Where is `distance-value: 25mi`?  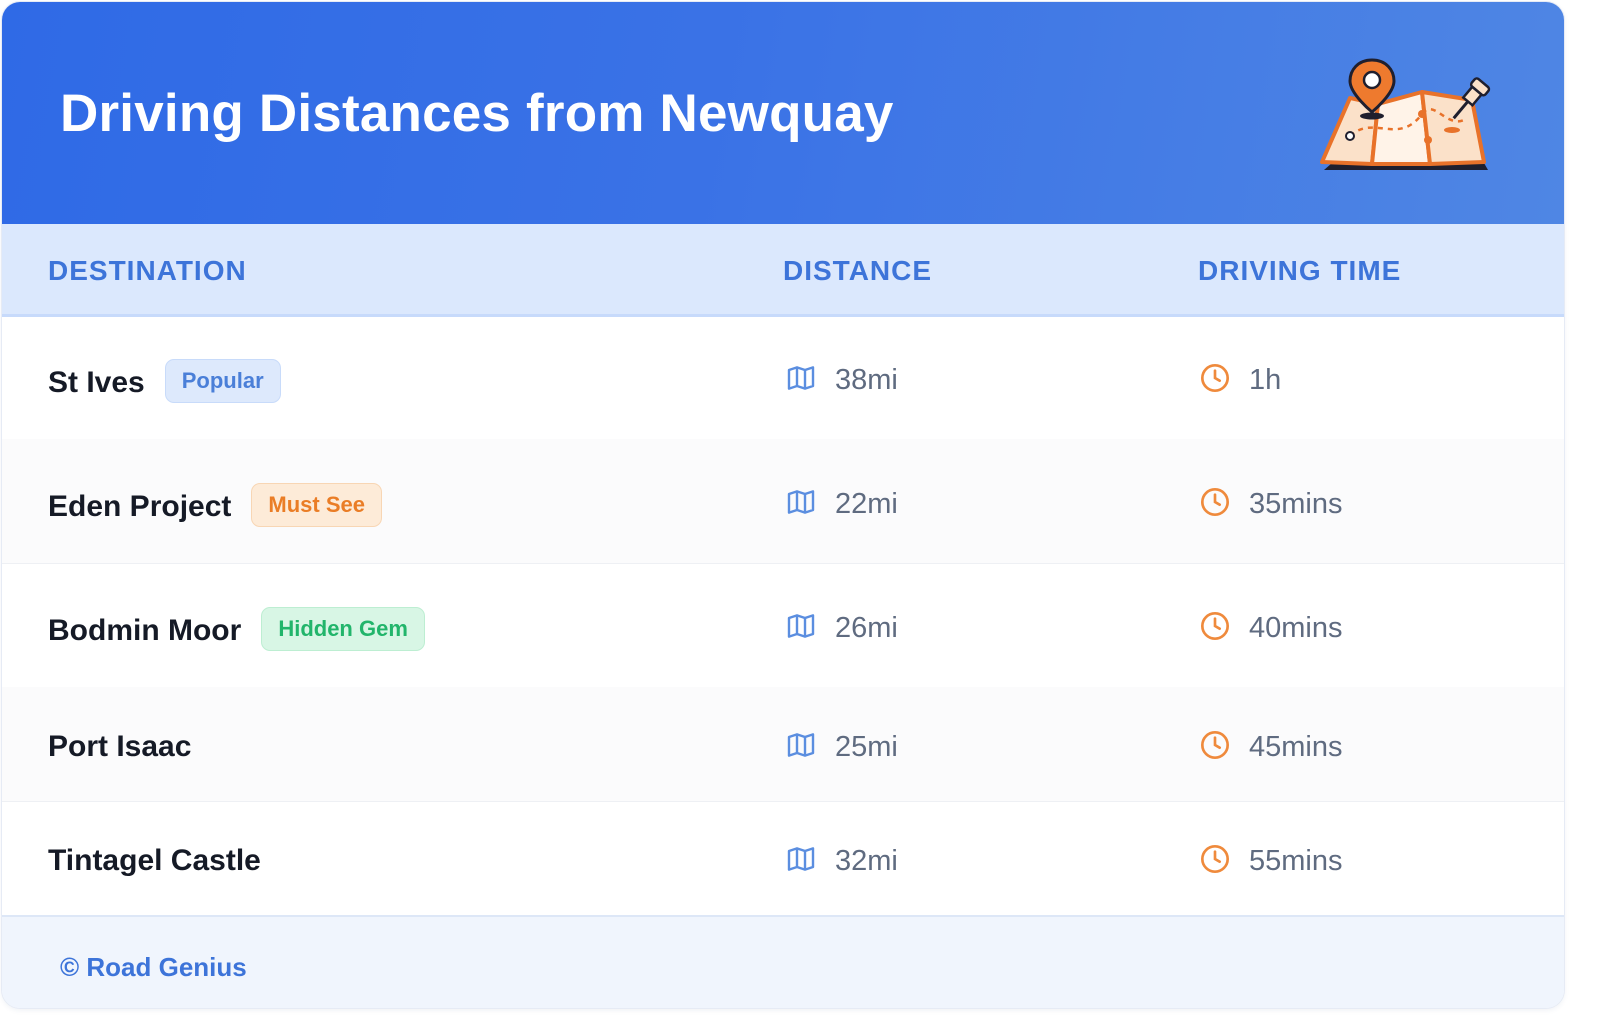
distance-value: 25mi is located at coordinates (866, 747).